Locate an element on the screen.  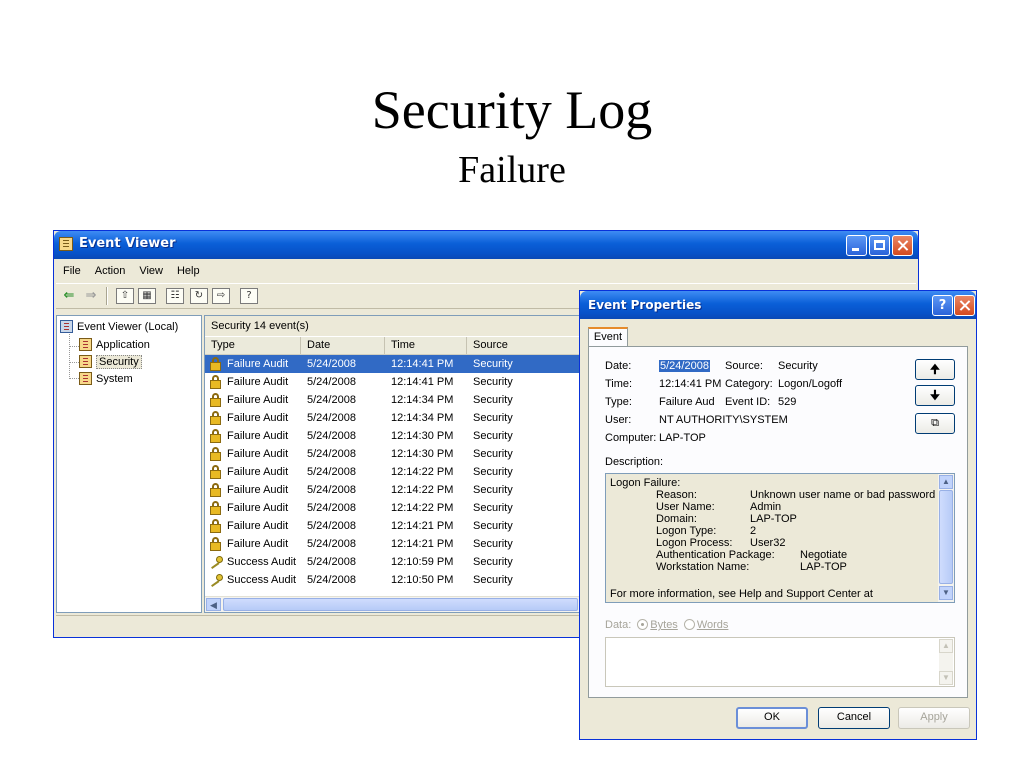
down-arrow-icon: 🠋 is located at coordinates (935, 395).